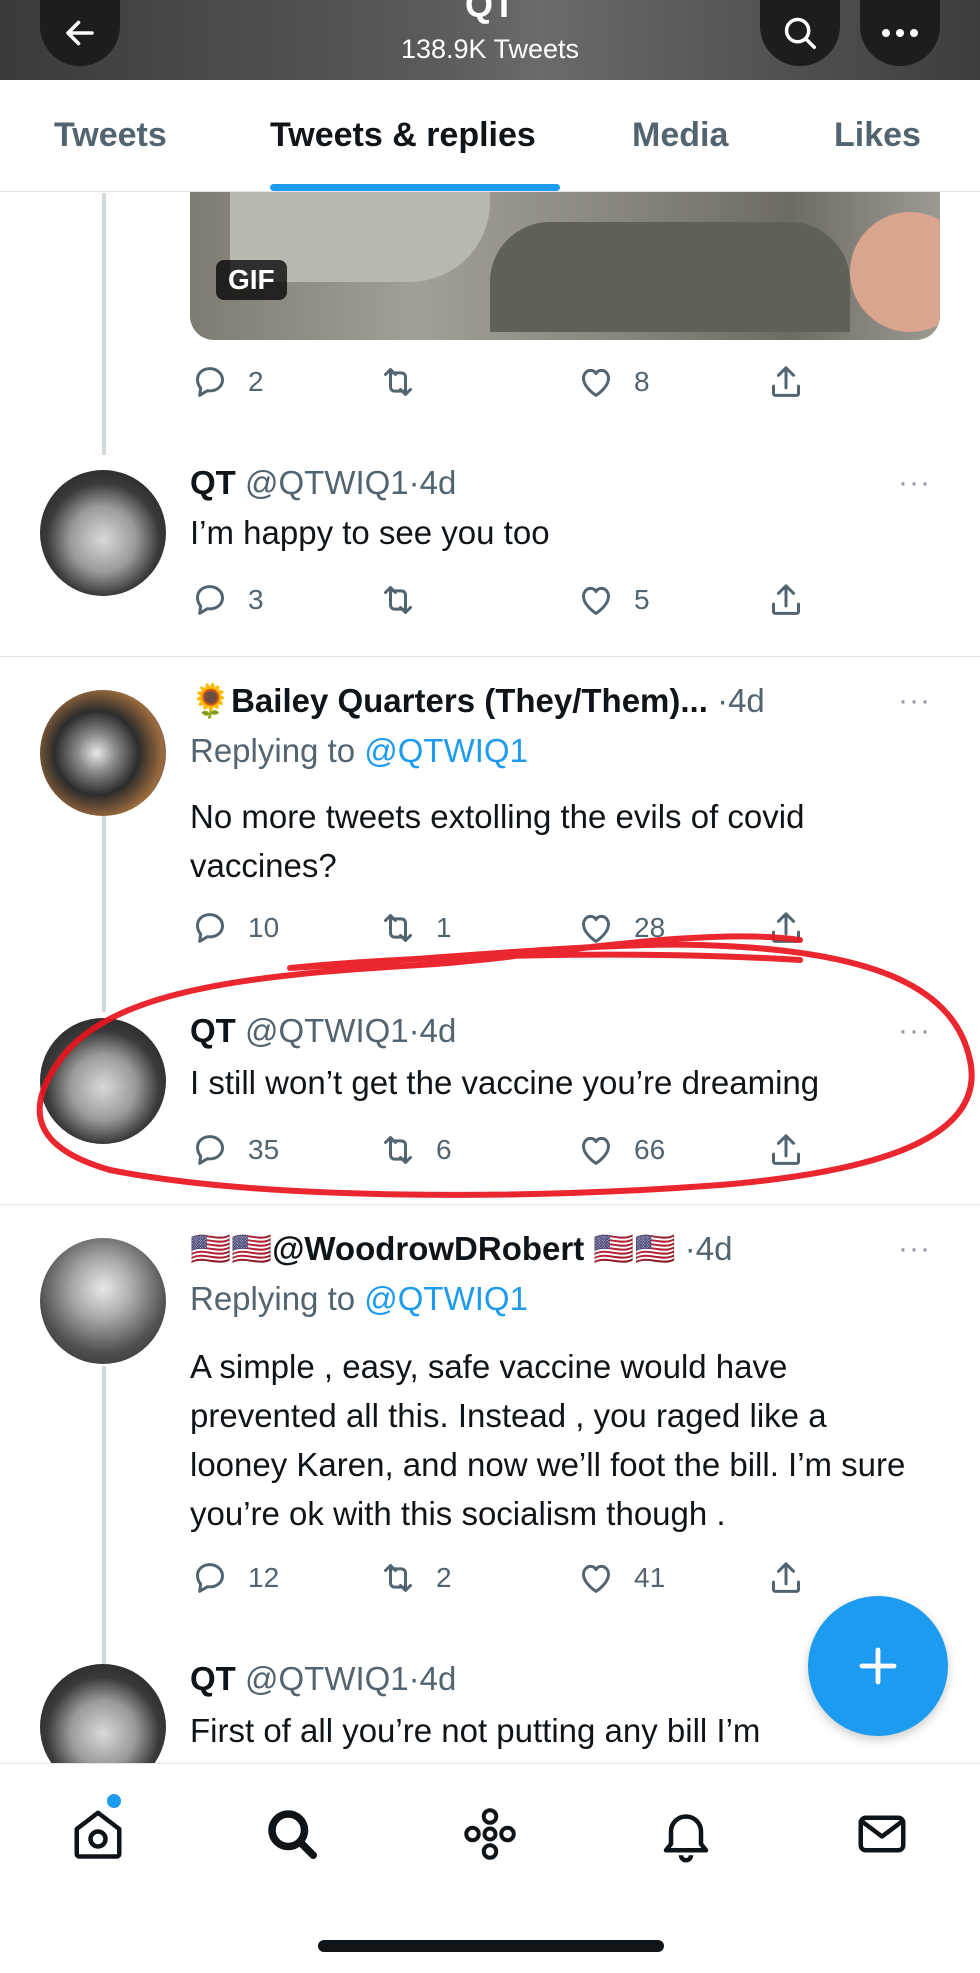 The image size is (980, 1973). What do you see at coordinates (114, 1801) in the screenshot?
I see `notification-dot` at bounding box center [114, 1801].